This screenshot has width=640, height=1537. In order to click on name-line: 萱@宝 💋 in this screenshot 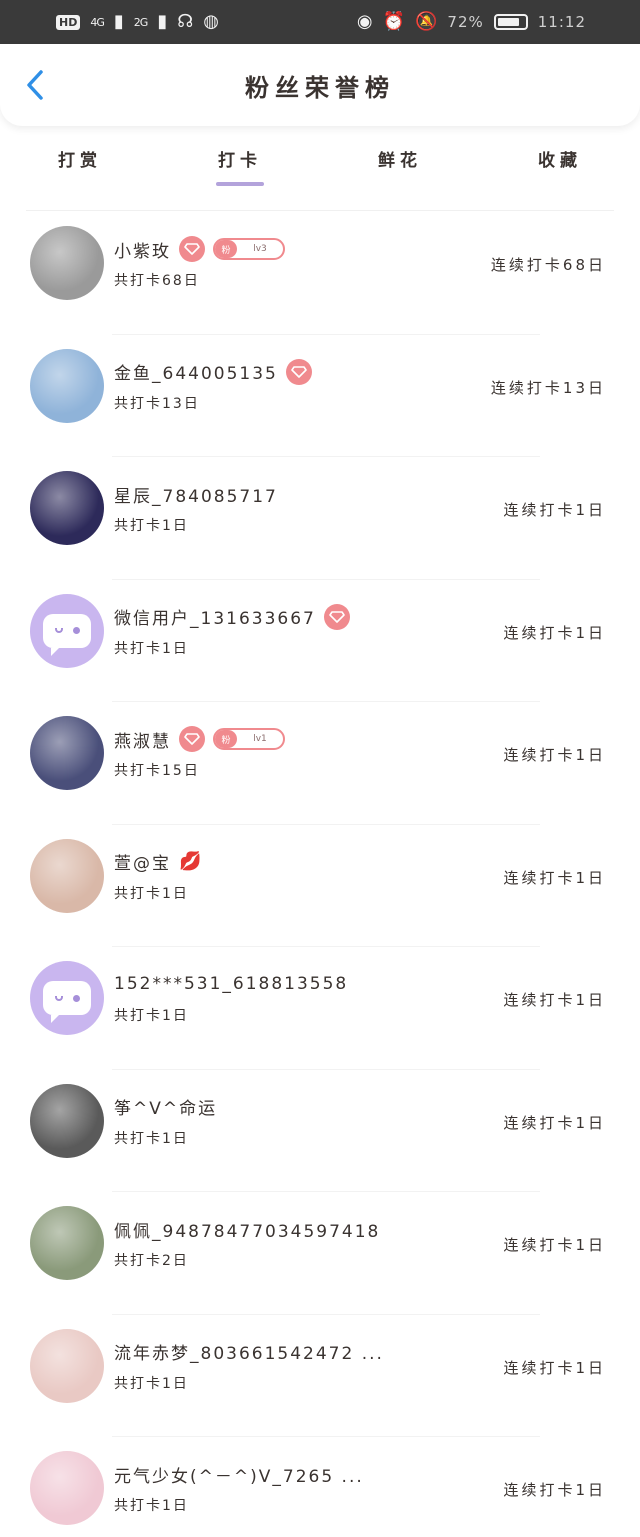, I will do `click(157, 862)`.